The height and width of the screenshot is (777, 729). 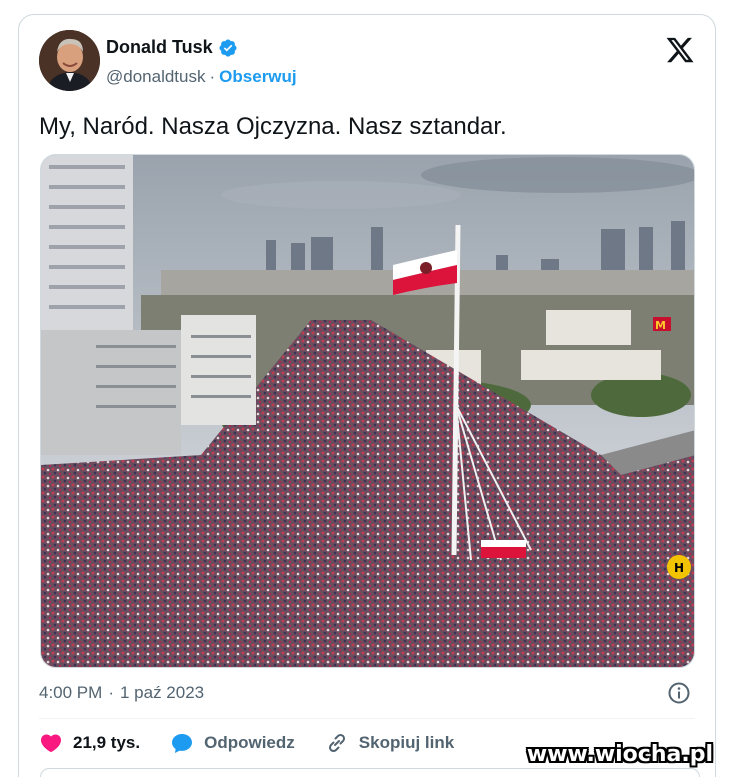 I want to click on link-icon, so click(x=336, y=743).